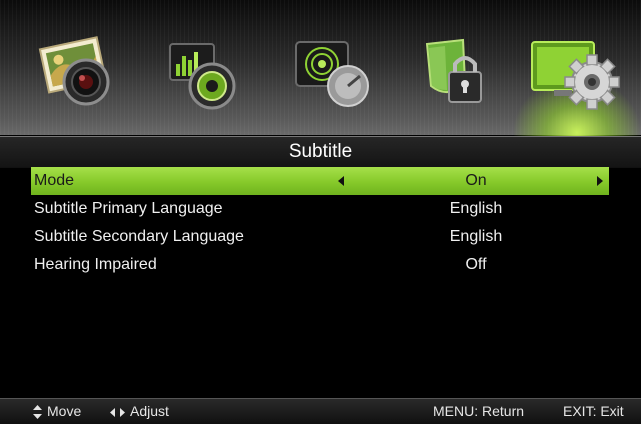 The image size is (641, 424). I want to click on tab-setup, so click(577, 88).